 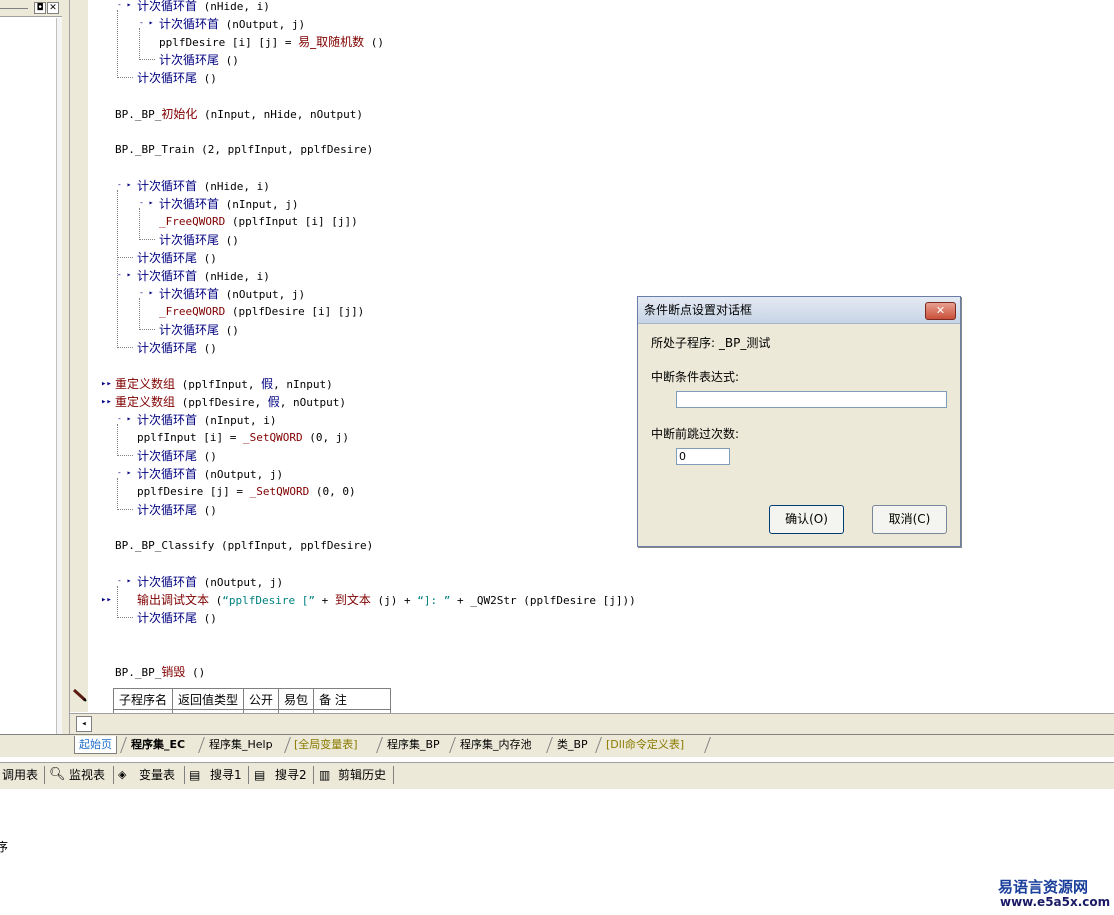 I want to click on code-line: pplfDesire [i] [j] = 易_取随机数 (), so click(x=271, y=42).